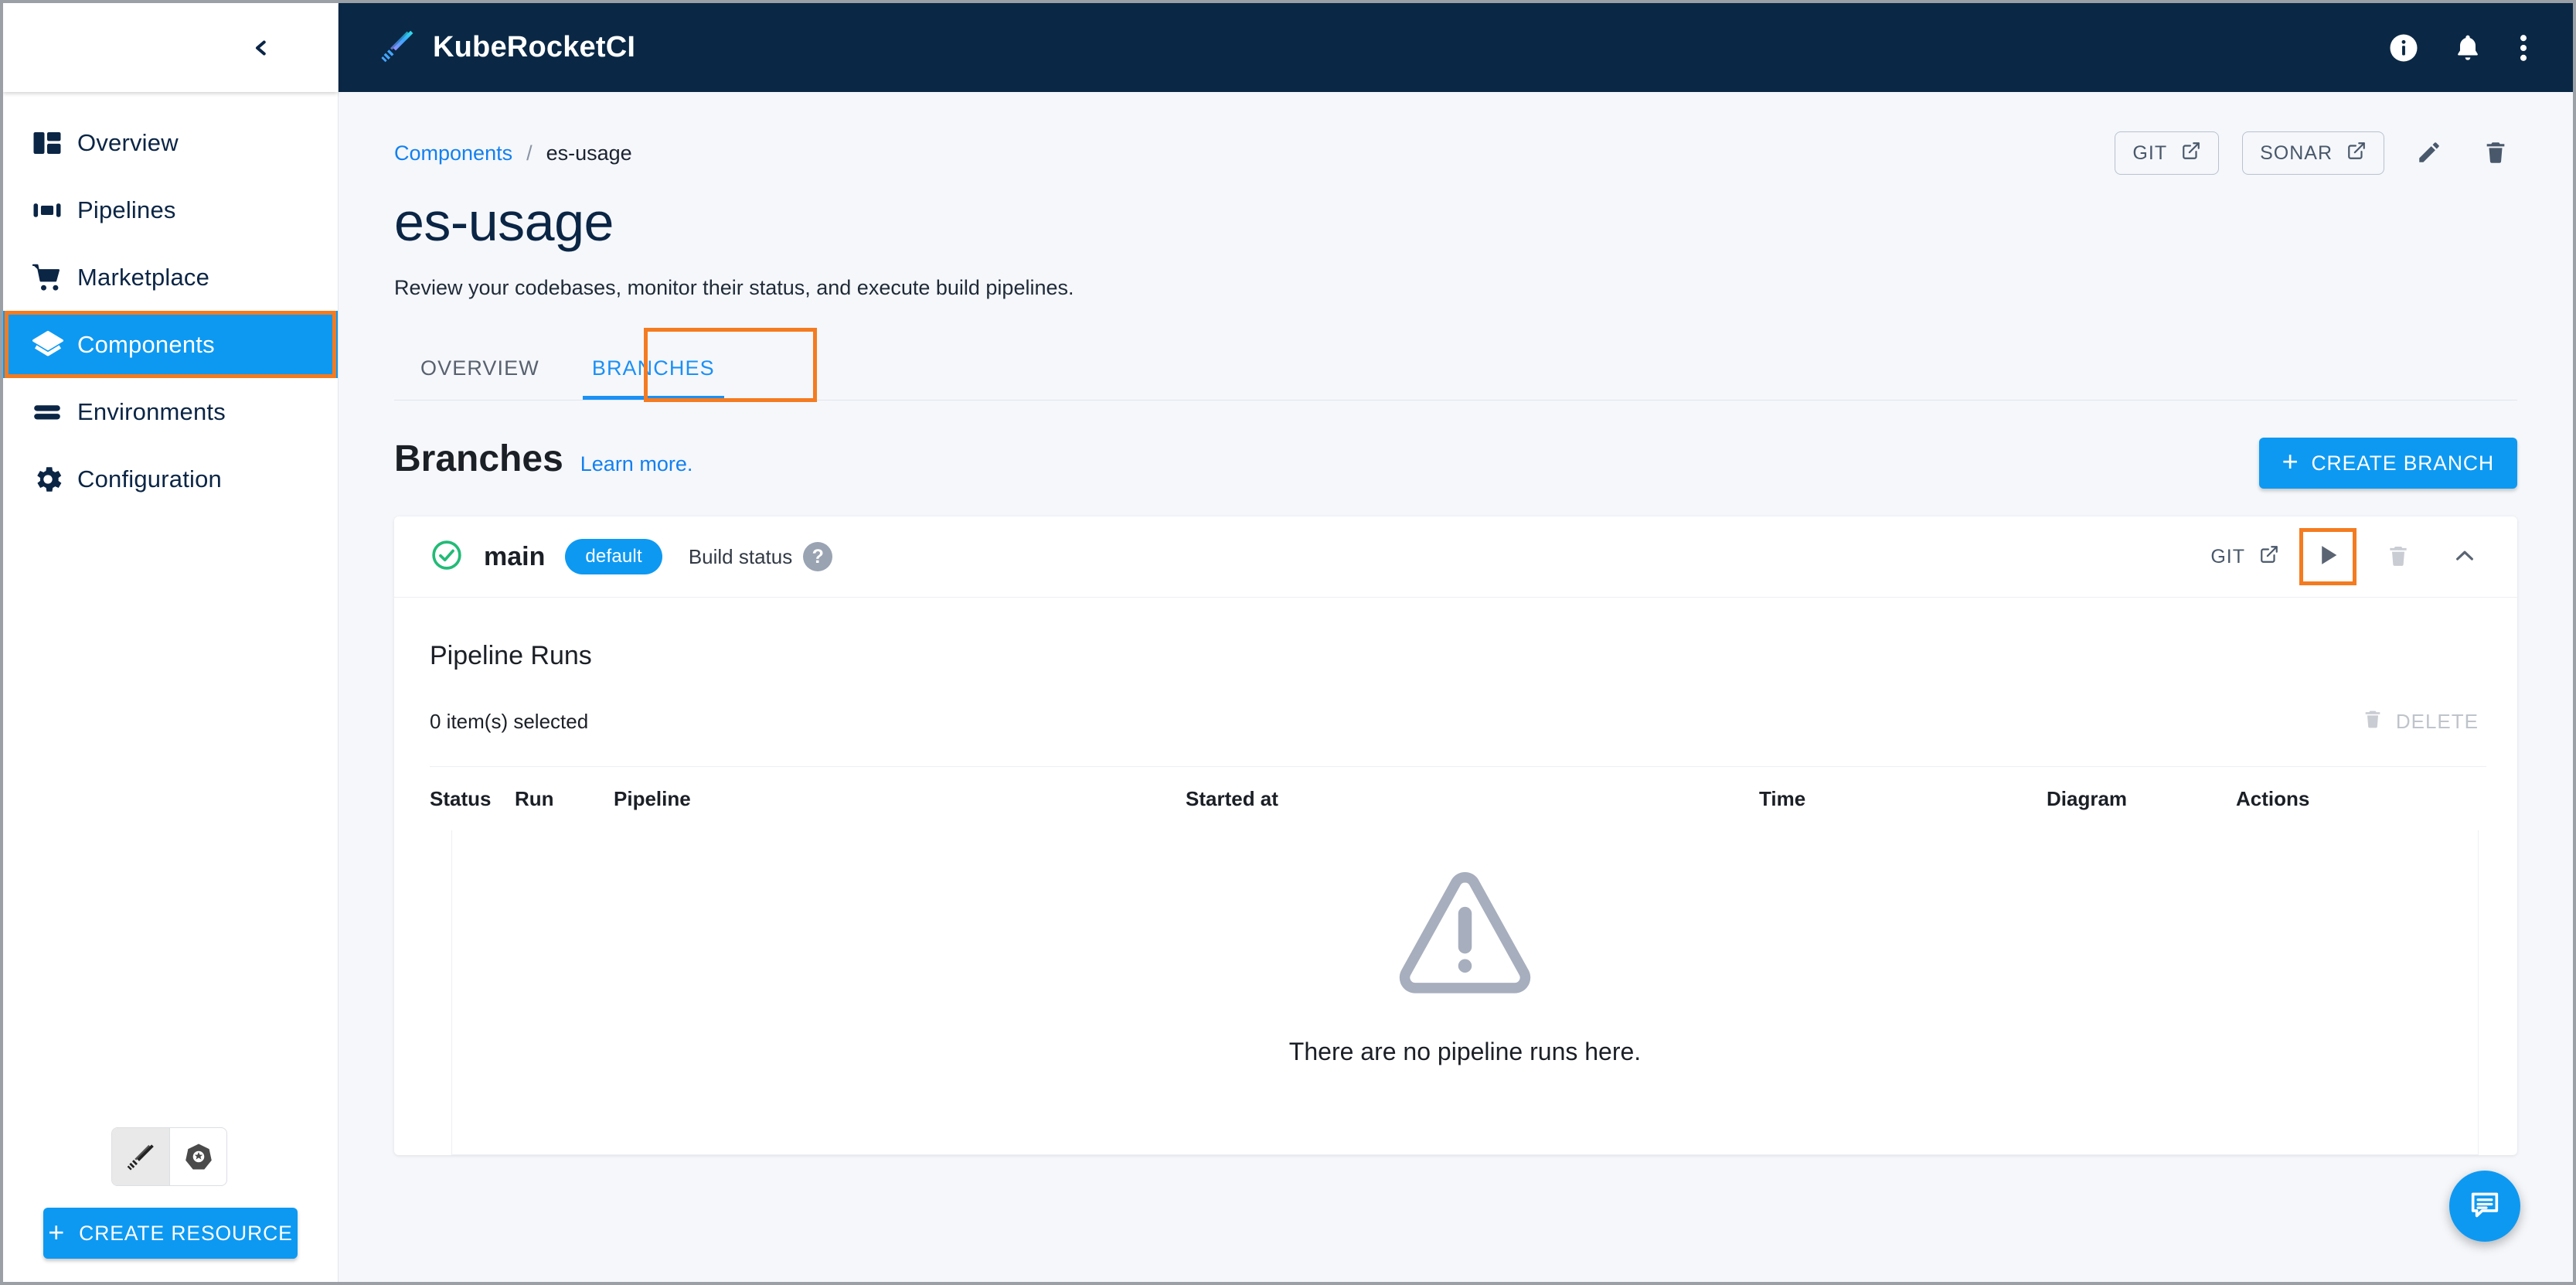 This screenshot has height=1285, width=2576. I want to click on create-branch-label: CREATE BRANCH, so click(2402, 463).